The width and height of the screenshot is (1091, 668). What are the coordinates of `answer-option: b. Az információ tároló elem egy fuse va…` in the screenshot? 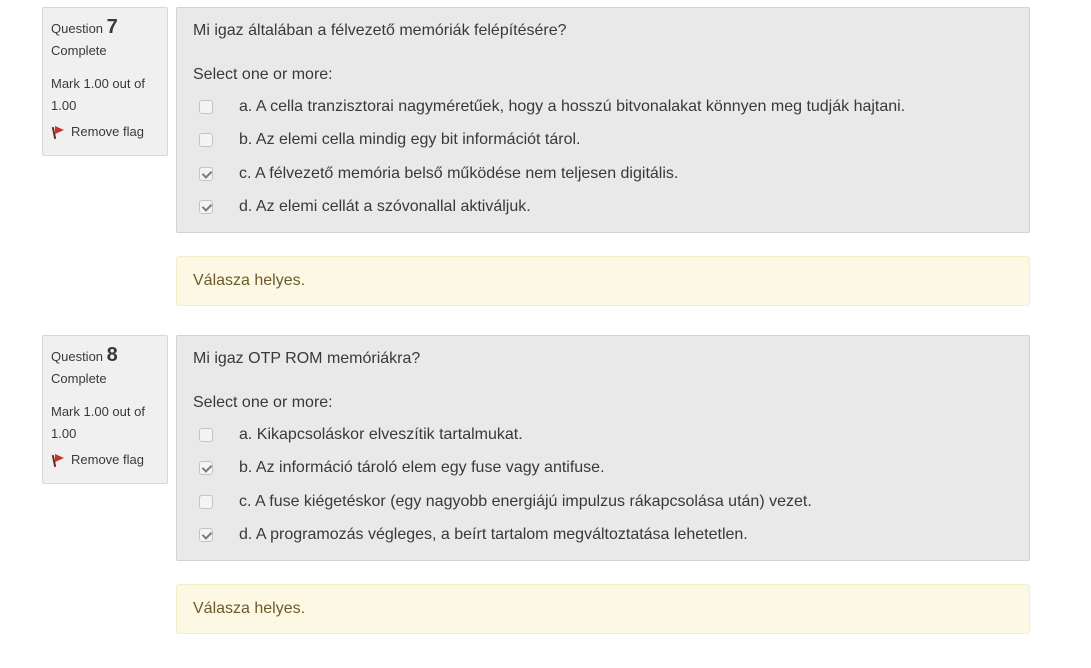 It's located at (502, 469).